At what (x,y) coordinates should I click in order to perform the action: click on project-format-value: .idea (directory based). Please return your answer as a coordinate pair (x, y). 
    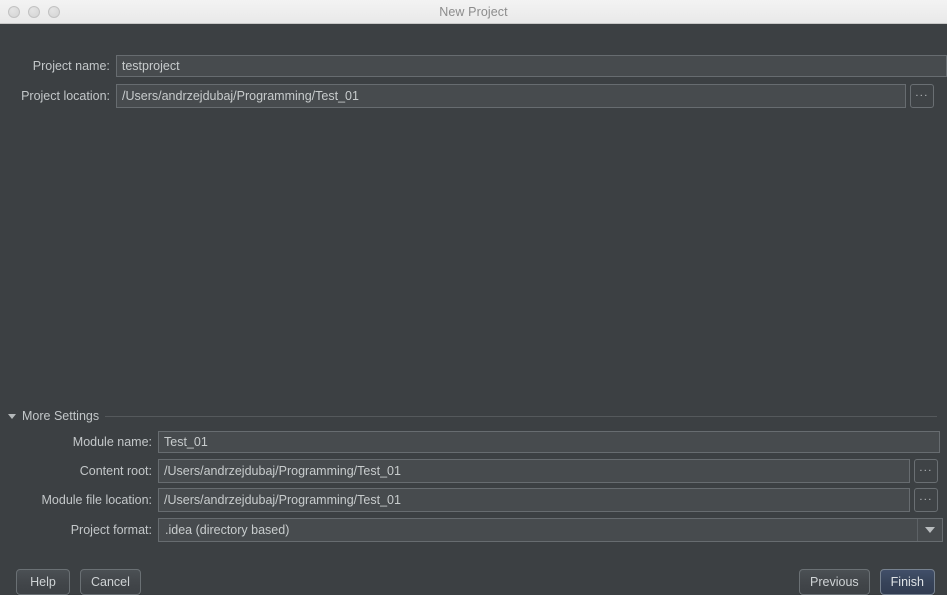
    Looking at the image, I should click on (227, 530).